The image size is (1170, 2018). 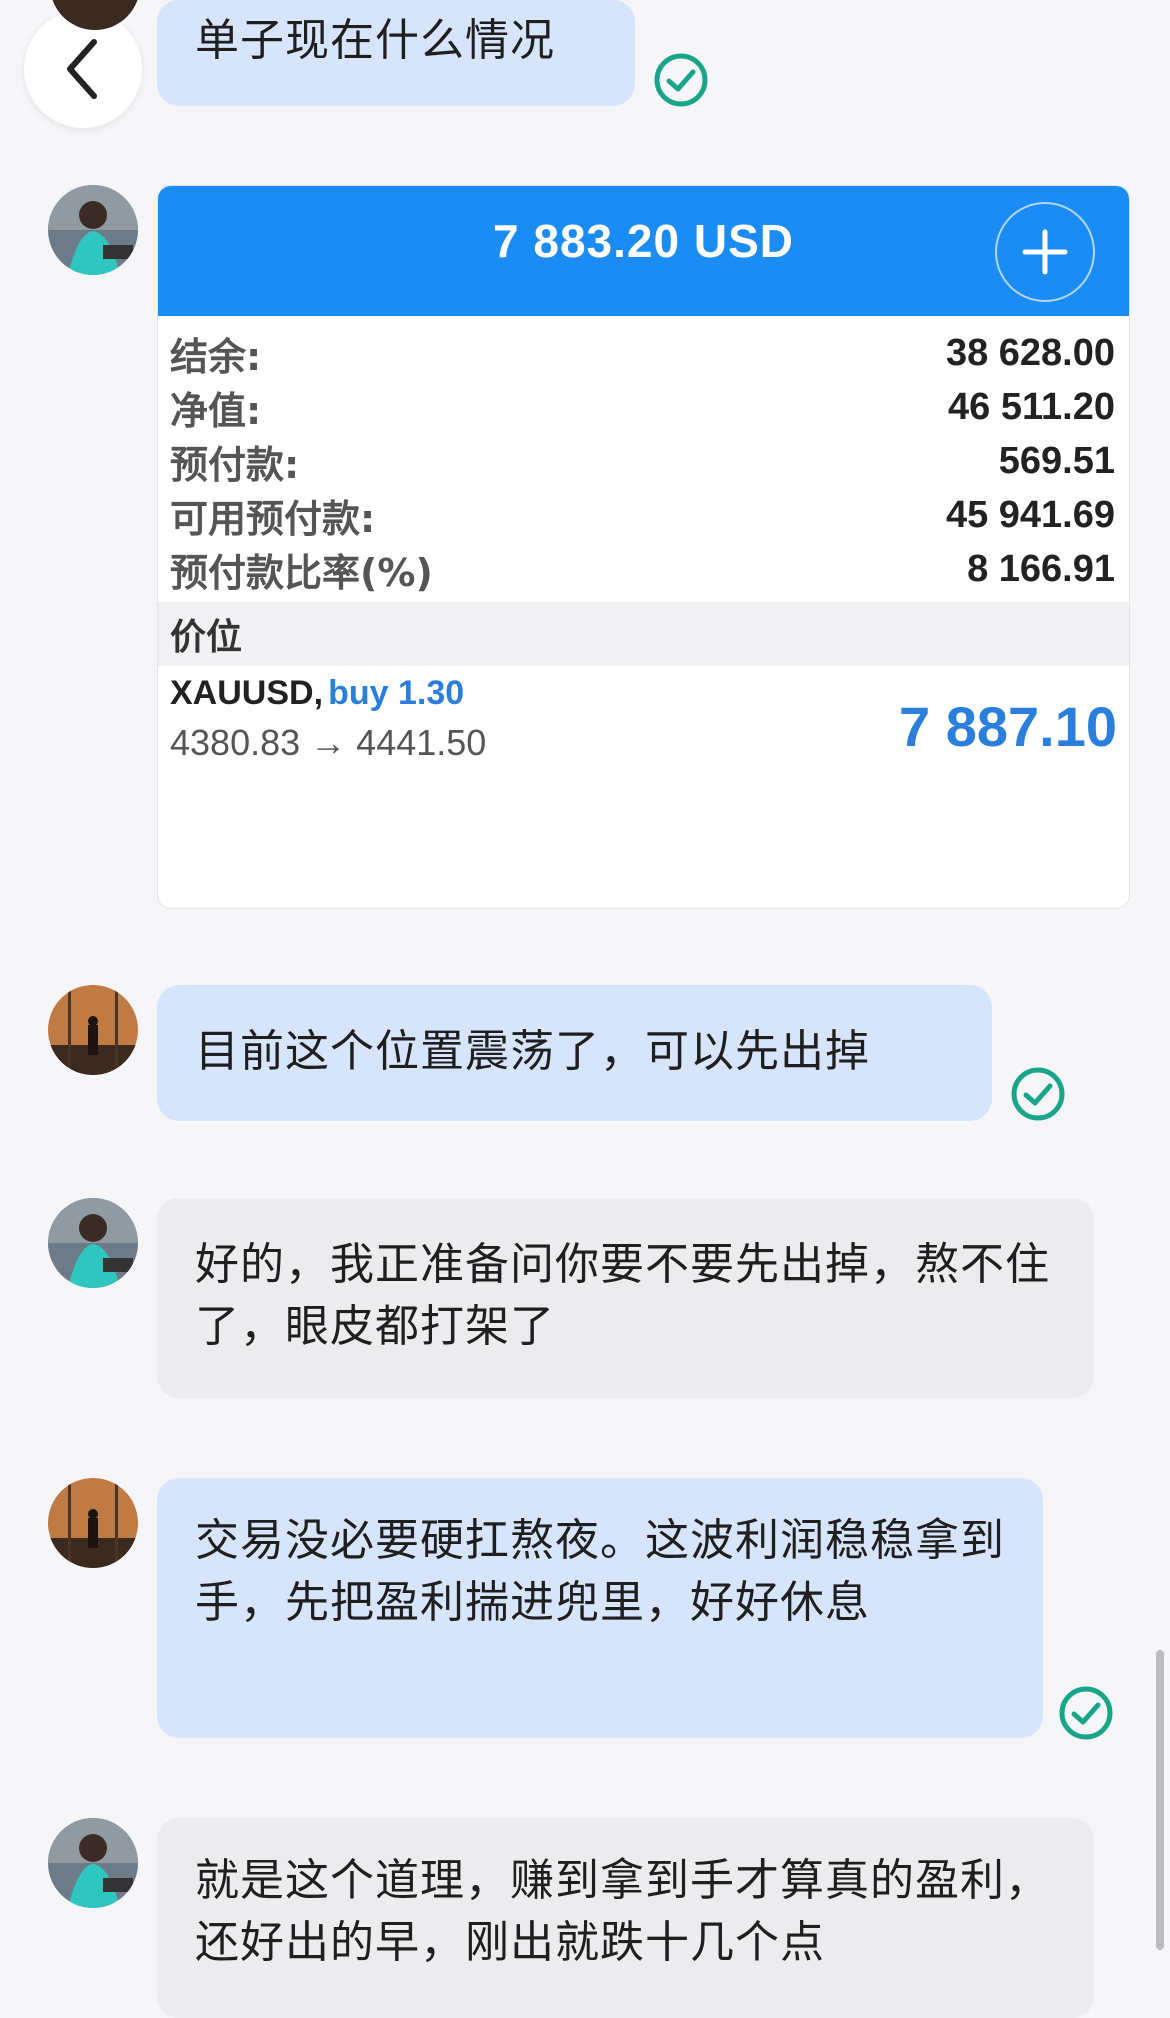 I want to click on account-label: 可用预付款:, so click(x=273, y=518).